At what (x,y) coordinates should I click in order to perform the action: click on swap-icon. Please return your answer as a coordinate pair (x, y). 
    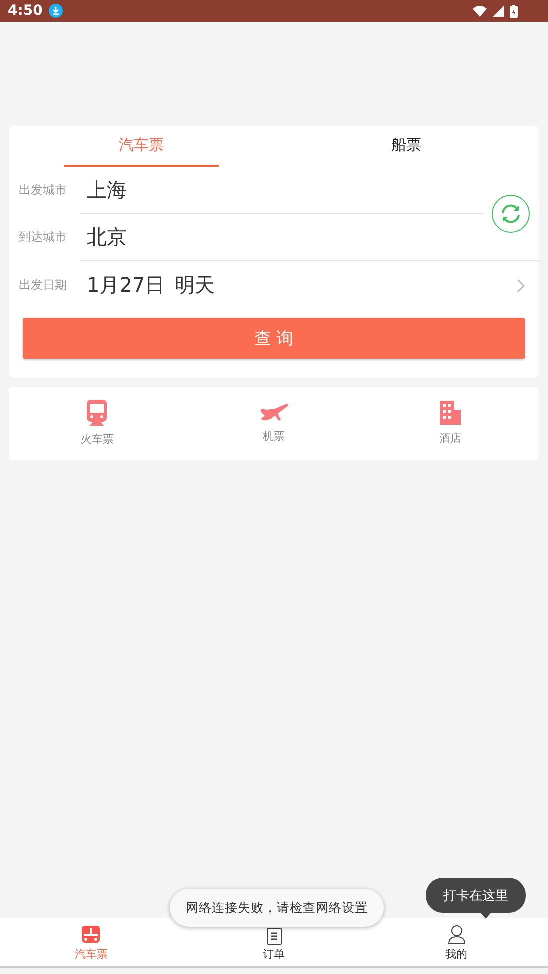
    Looking at the image, I should click on (511, 214).